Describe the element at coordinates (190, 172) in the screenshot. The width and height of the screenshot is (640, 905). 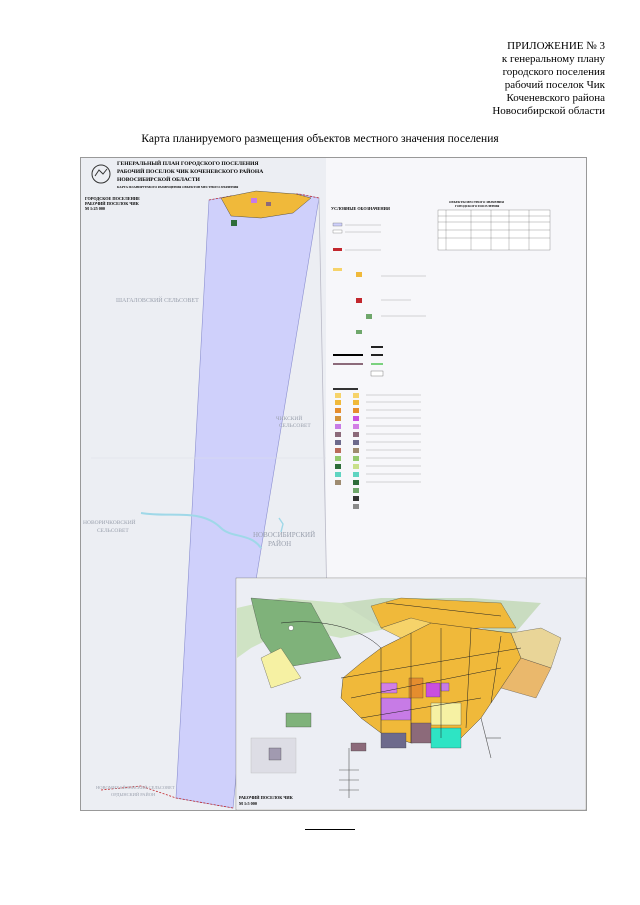
I see `sheet-title-line: РАБОЧИЙ ПОСЕЛОК ЧИК КОЧЕНЕВСКОГО РАЙОНА` at that location.